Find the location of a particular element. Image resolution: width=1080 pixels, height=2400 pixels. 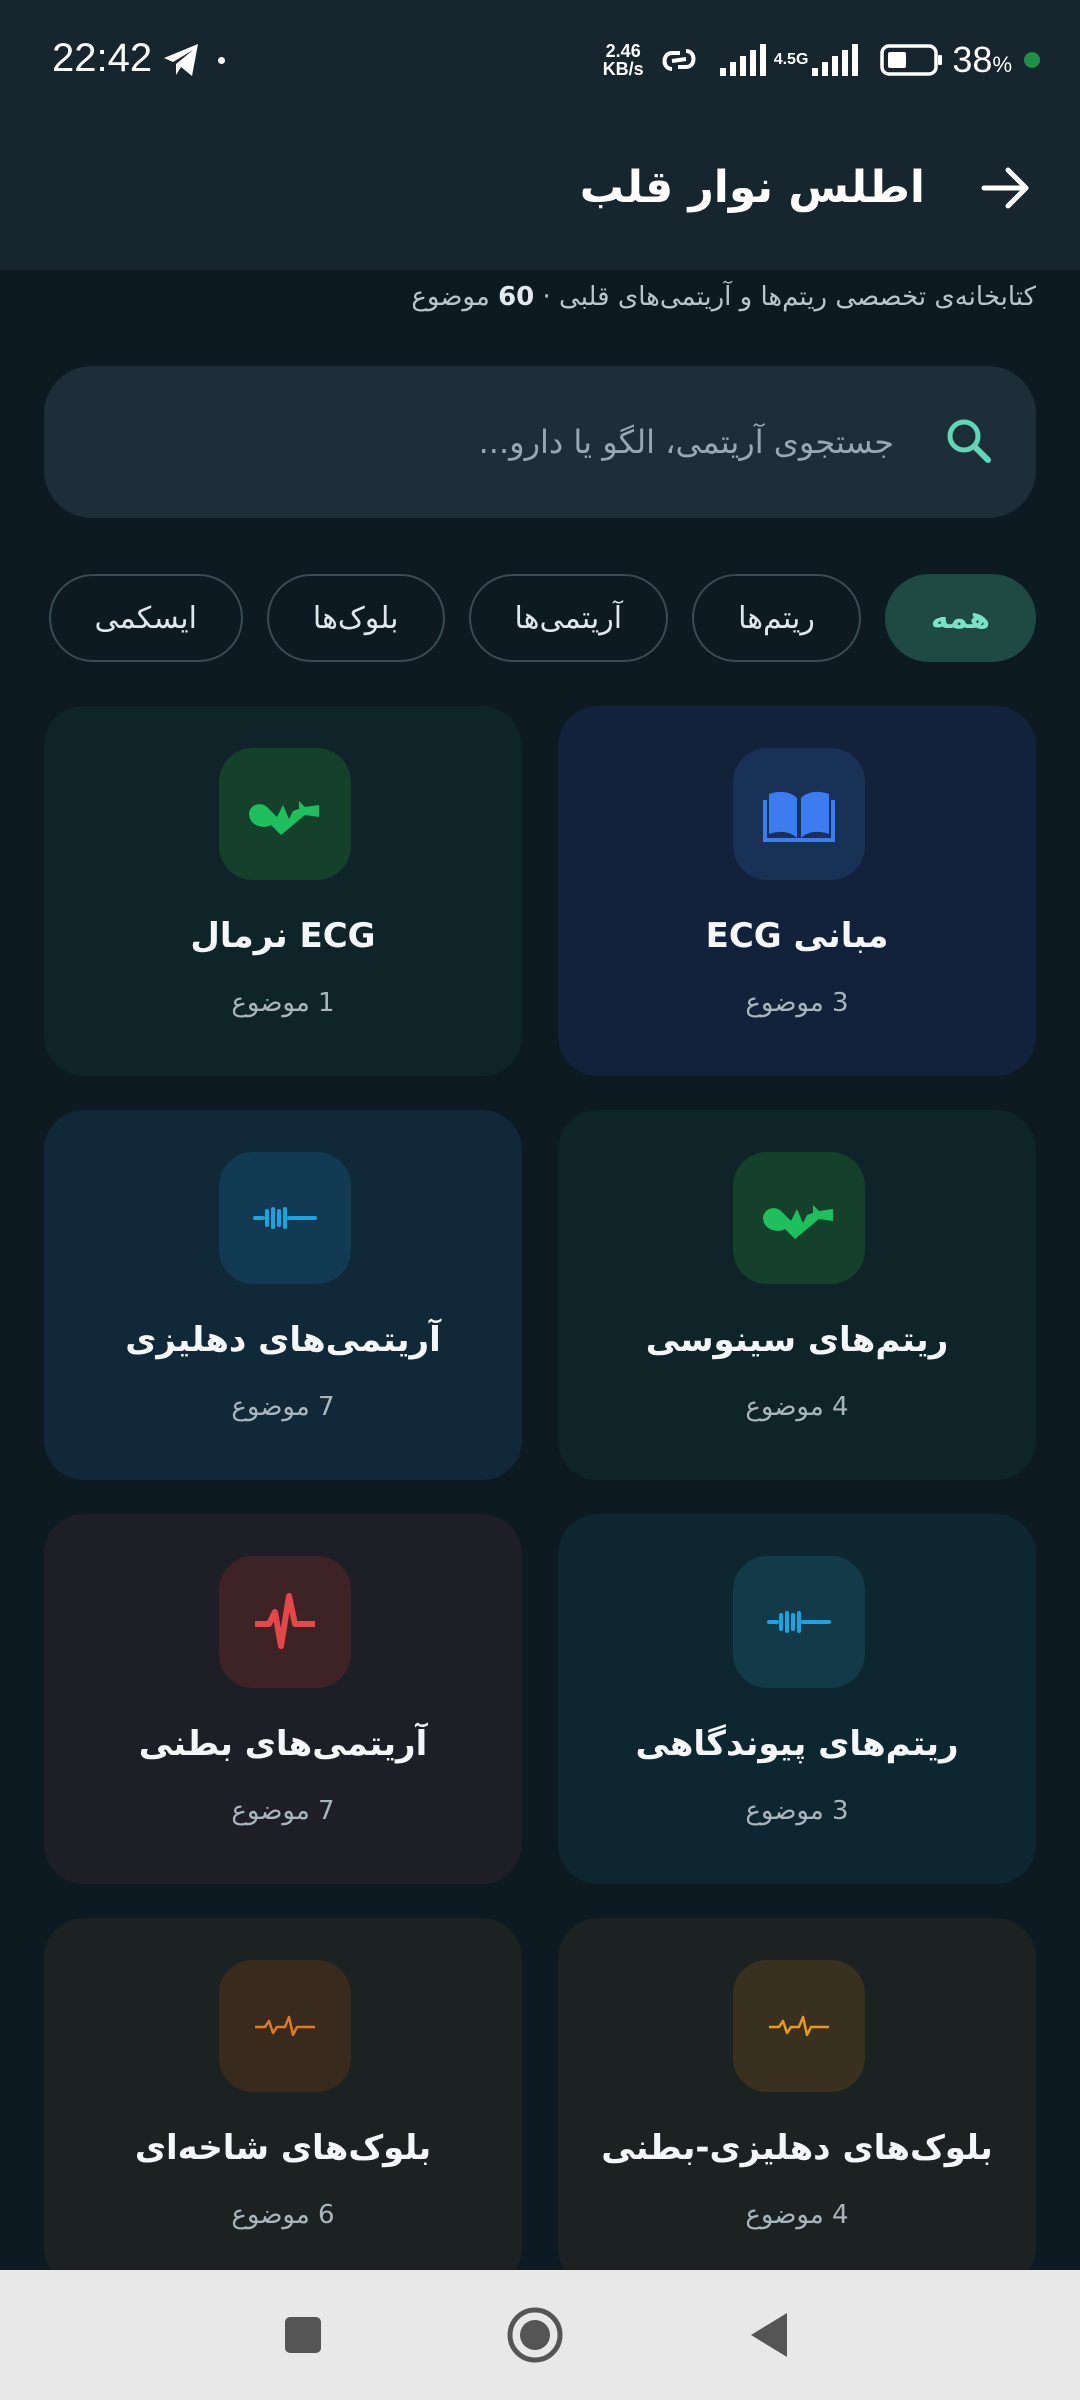

circle-home-icon is located at coordinates (535, 2335).